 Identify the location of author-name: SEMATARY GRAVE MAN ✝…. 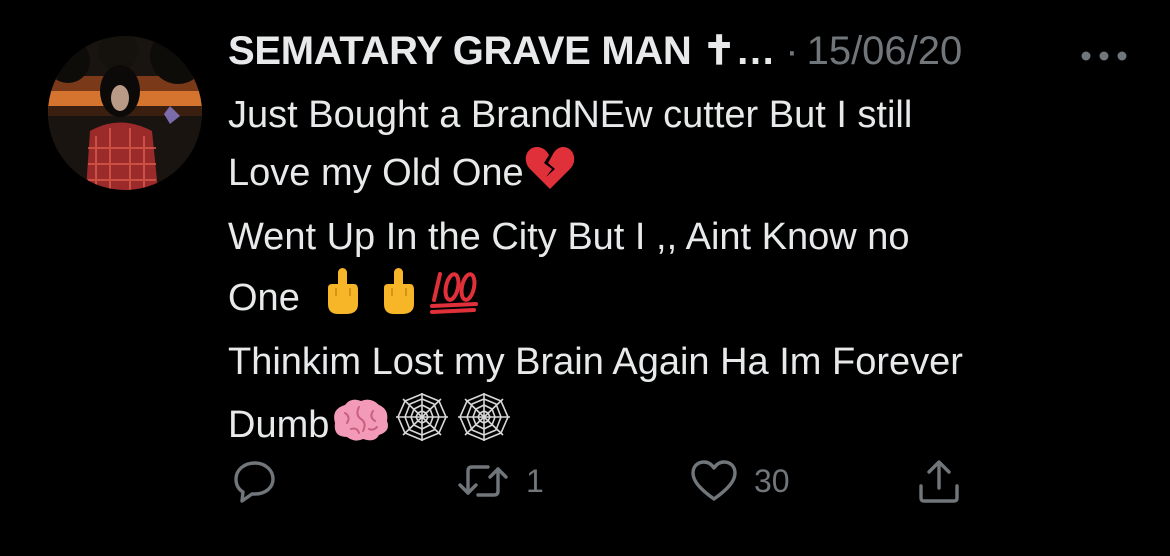
(502, 51).